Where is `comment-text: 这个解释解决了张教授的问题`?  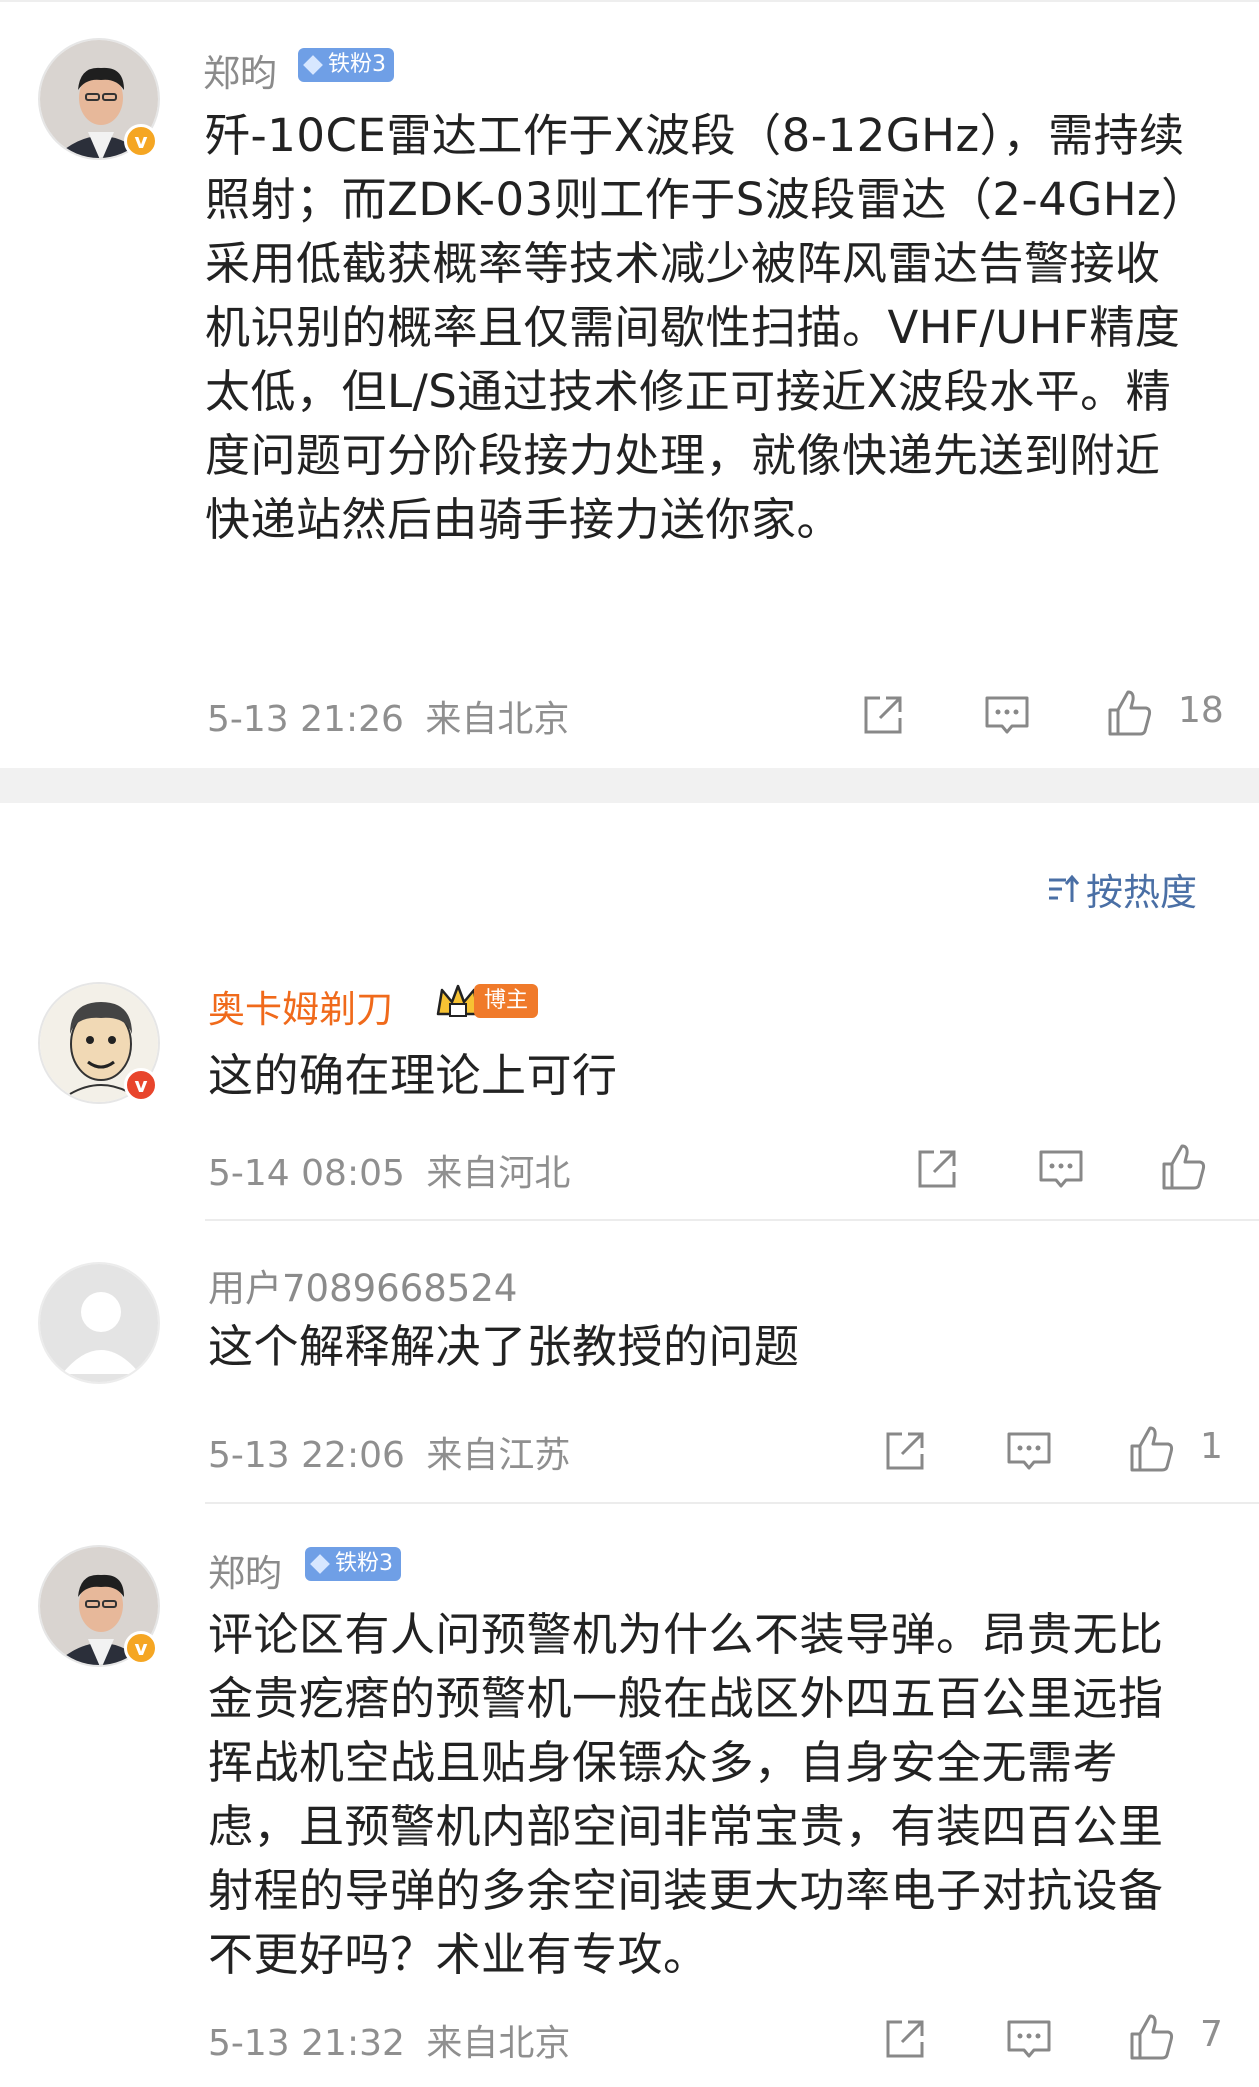
comment-text: 这个解释解决了张教授的问题 is located at coordinates (504, 1346).